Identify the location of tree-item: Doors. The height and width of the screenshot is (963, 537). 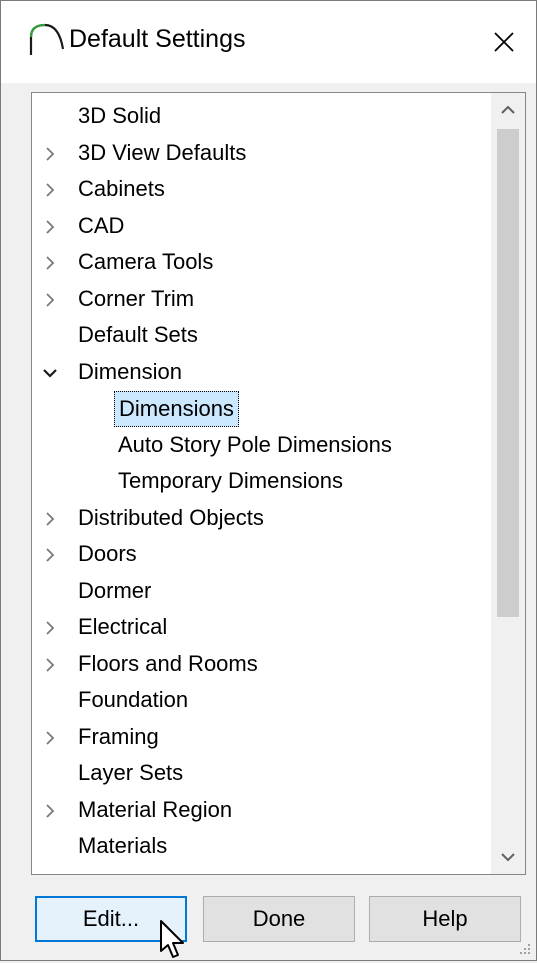
(261, 555).